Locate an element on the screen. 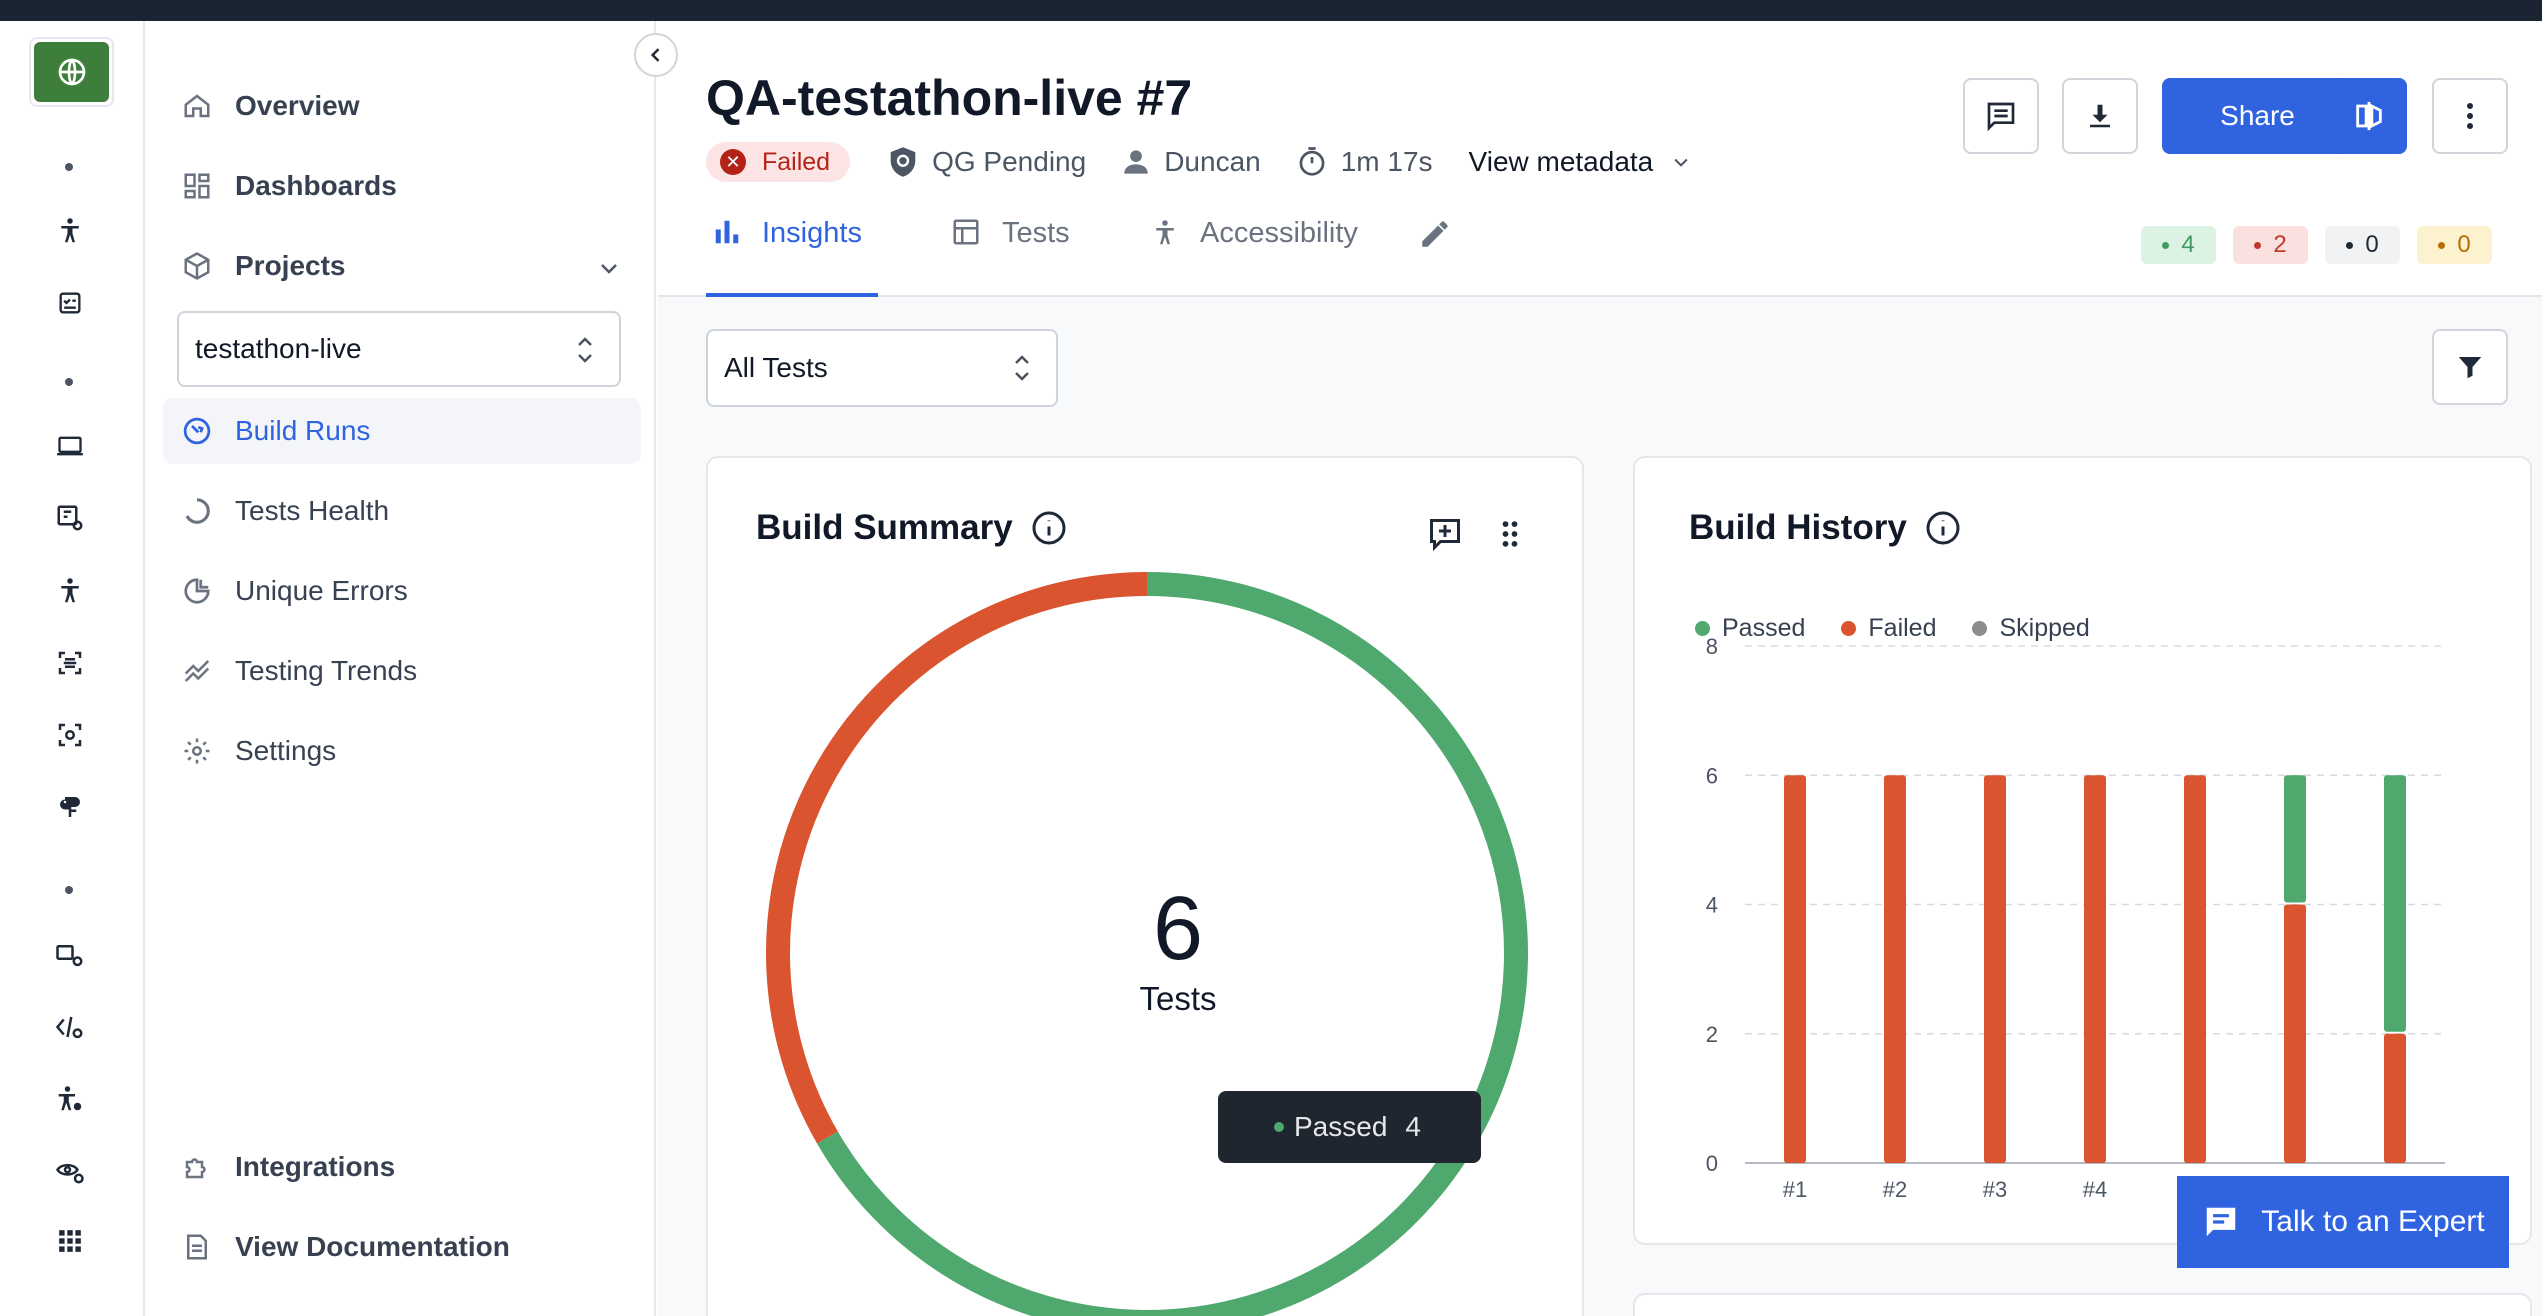  edit-tabs-button is located at coordinates (1445, 257).